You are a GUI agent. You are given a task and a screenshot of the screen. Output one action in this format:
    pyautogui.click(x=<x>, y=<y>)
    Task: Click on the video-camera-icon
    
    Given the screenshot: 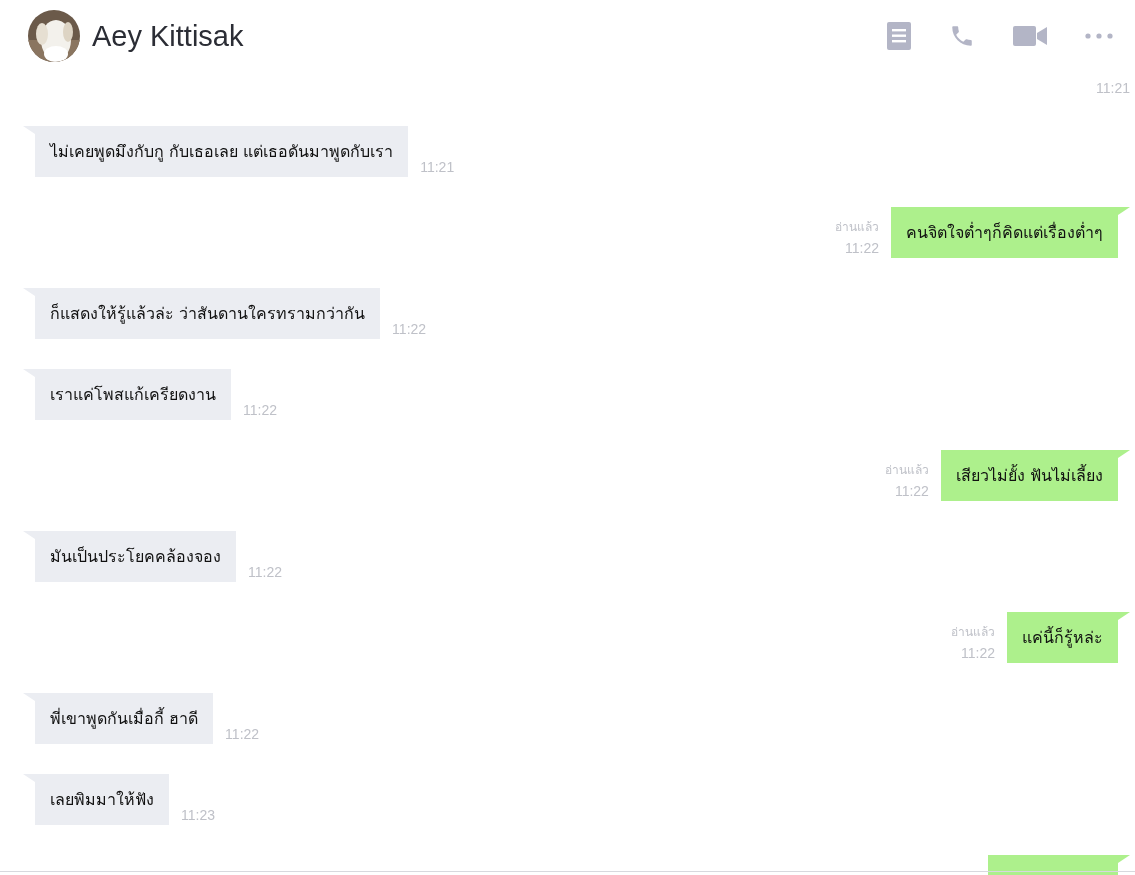 What is the action you would take?
    pyautogui.click(x=1030, y=36)
    